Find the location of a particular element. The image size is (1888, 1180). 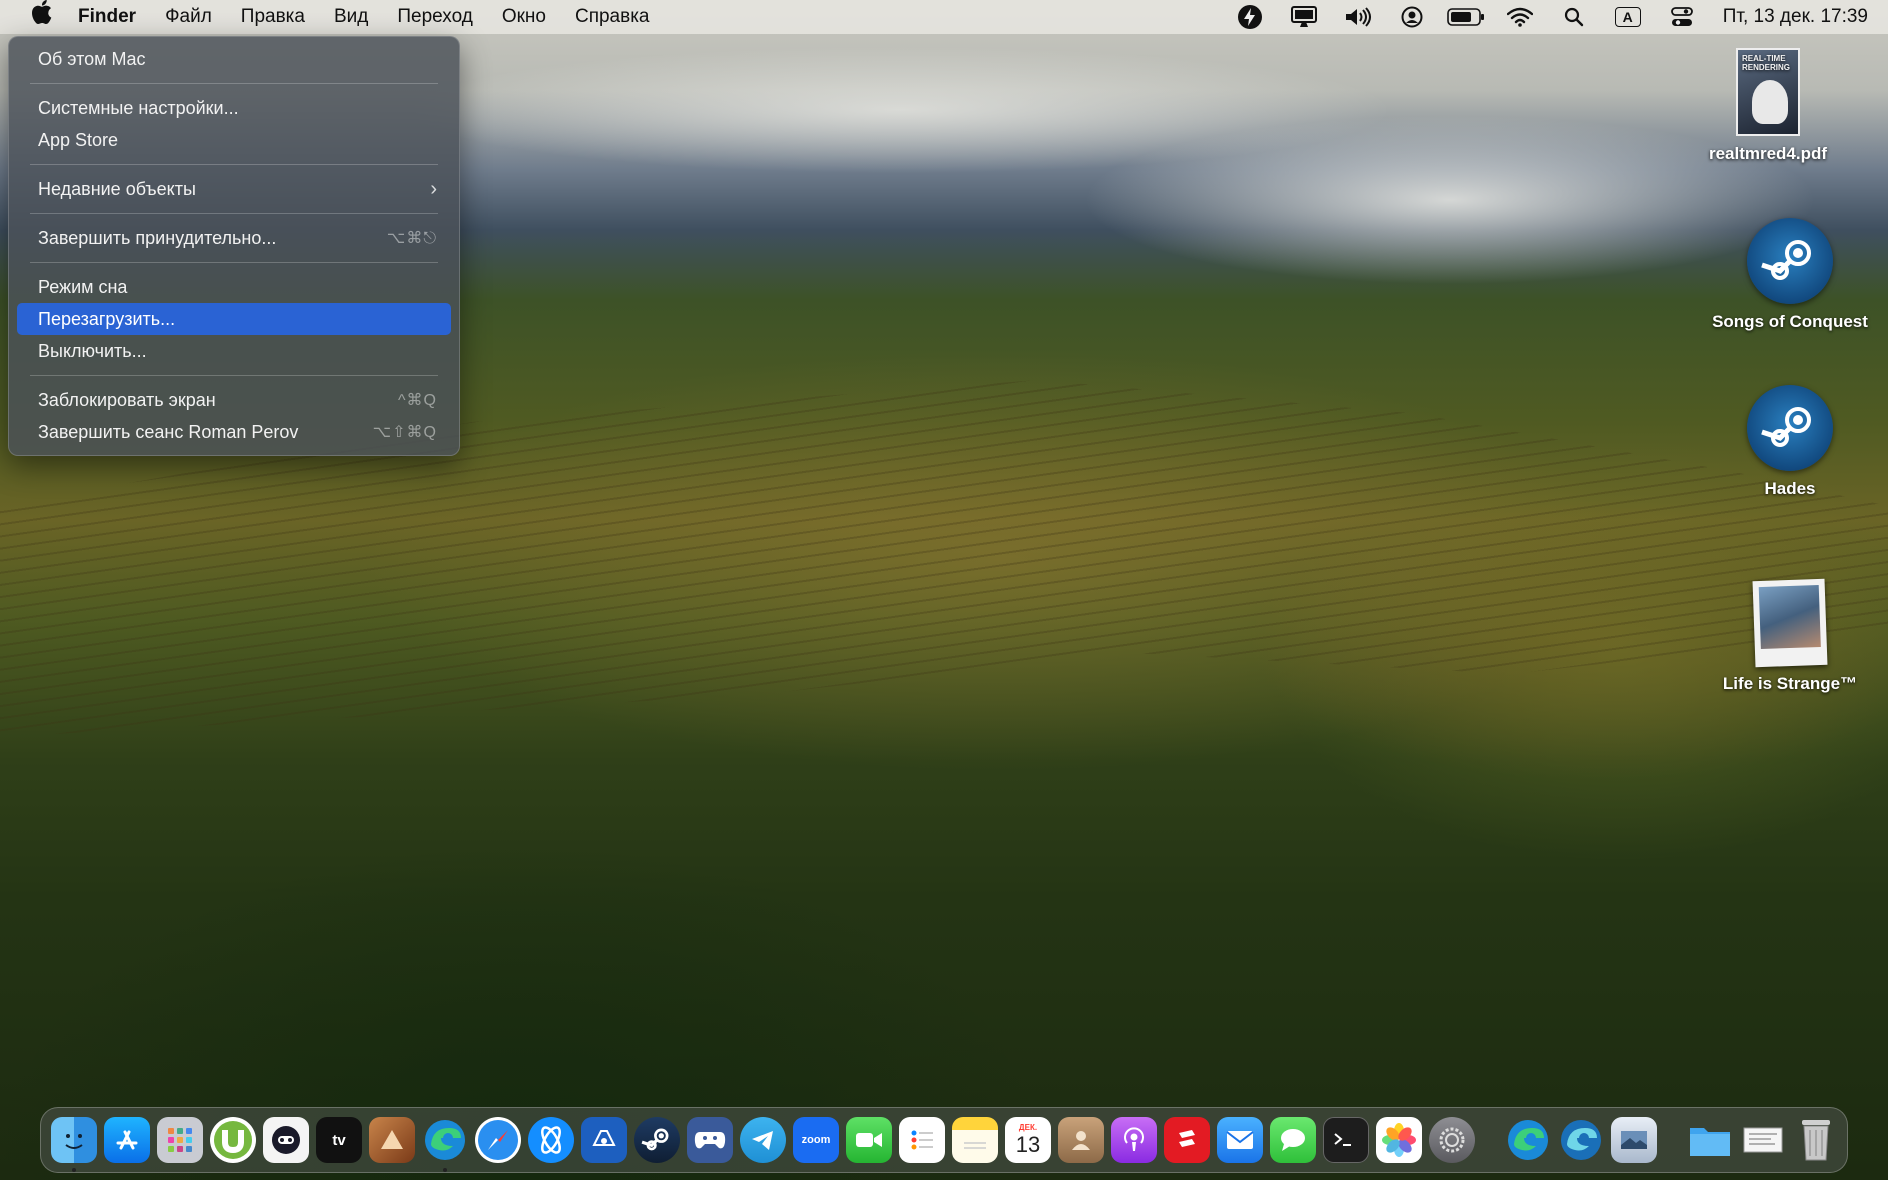

photos-icon is located at coordinates (1399, 1140).